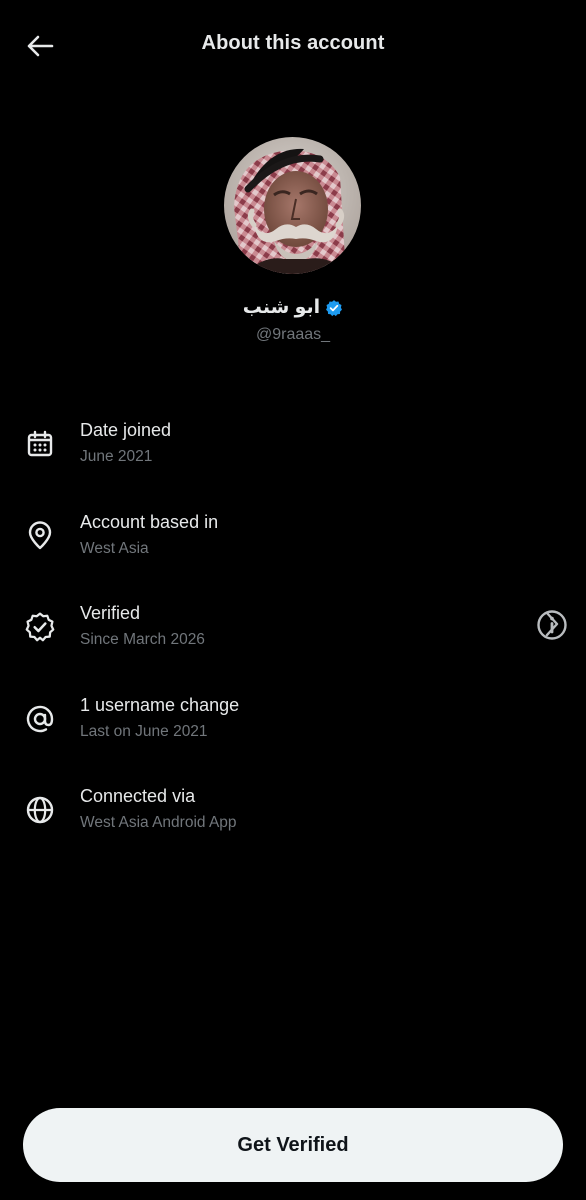  Describe the element at coordinates (293, 571) in the screenshot. I see `info-row-account-based-in: Account based in West Asia` at that location.